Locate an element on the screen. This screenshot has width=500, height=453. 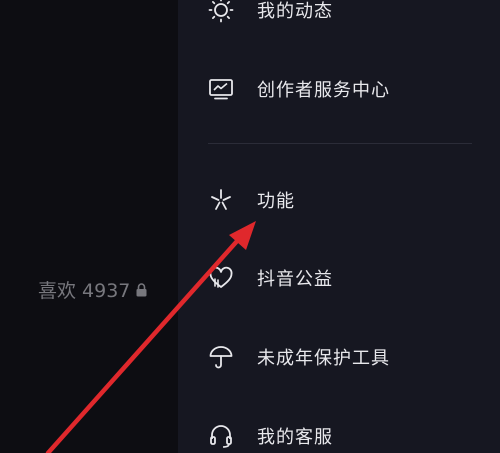
menu-item-my-customer-service: 我的客服 is located at coordinates (270, 434).